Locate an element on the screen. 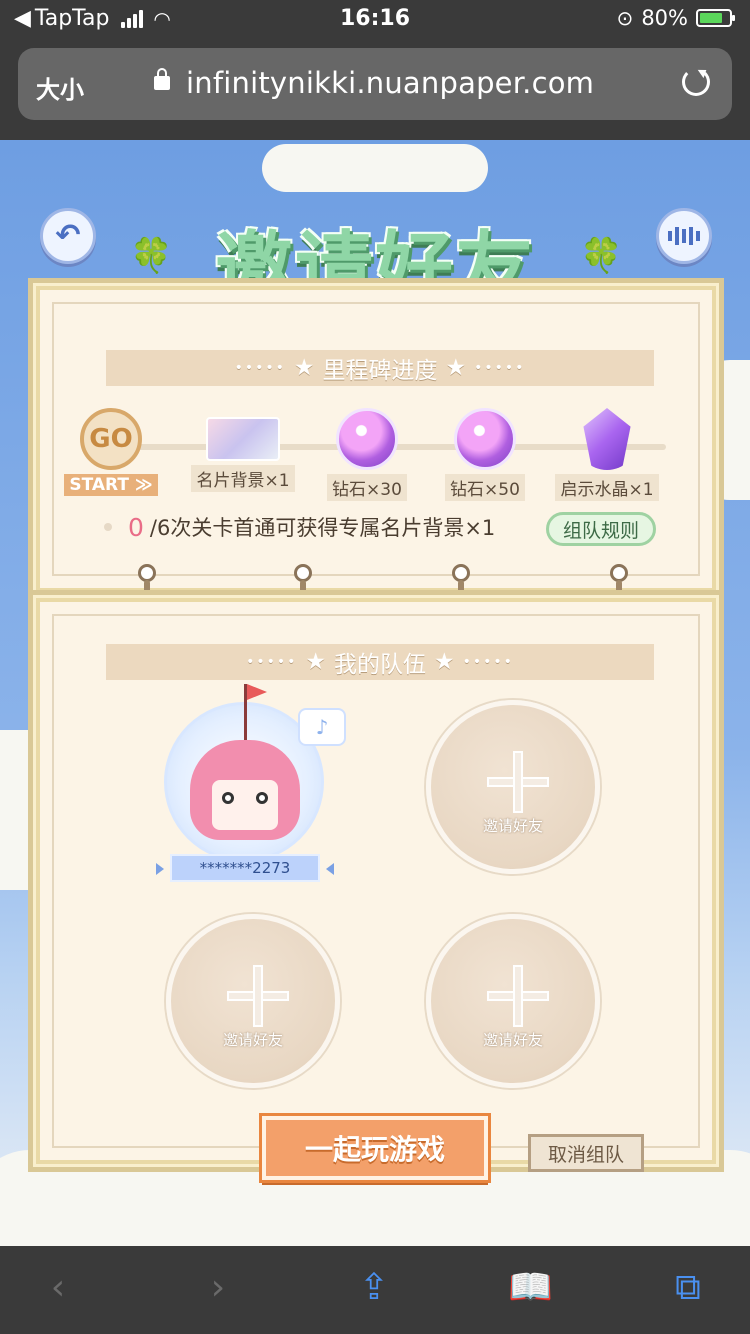  milestone-start: GO START ≫ is located at coordinates (111, 452).